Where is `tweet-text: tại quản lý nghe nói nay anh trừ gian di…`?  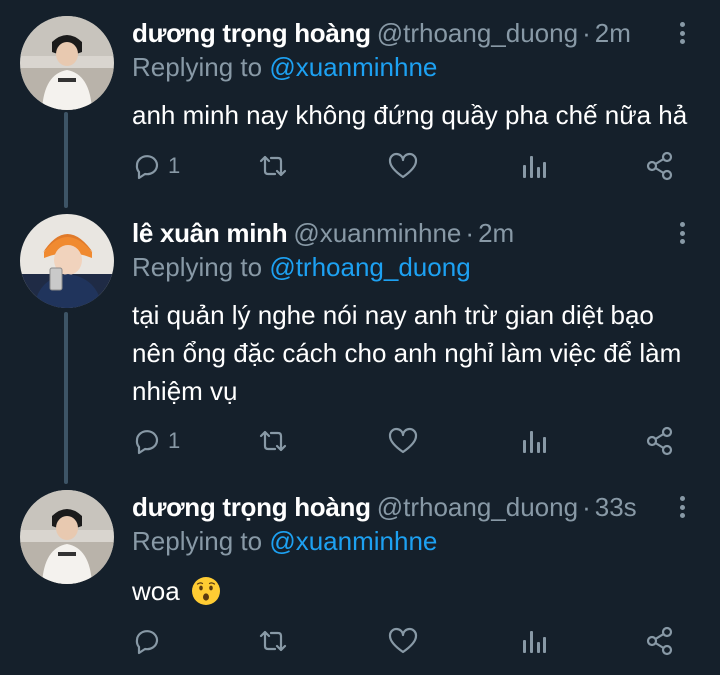
tweet-text: tại quản lý nghe nói nay anh trừ gian di… is located at coordinates (407, 353).